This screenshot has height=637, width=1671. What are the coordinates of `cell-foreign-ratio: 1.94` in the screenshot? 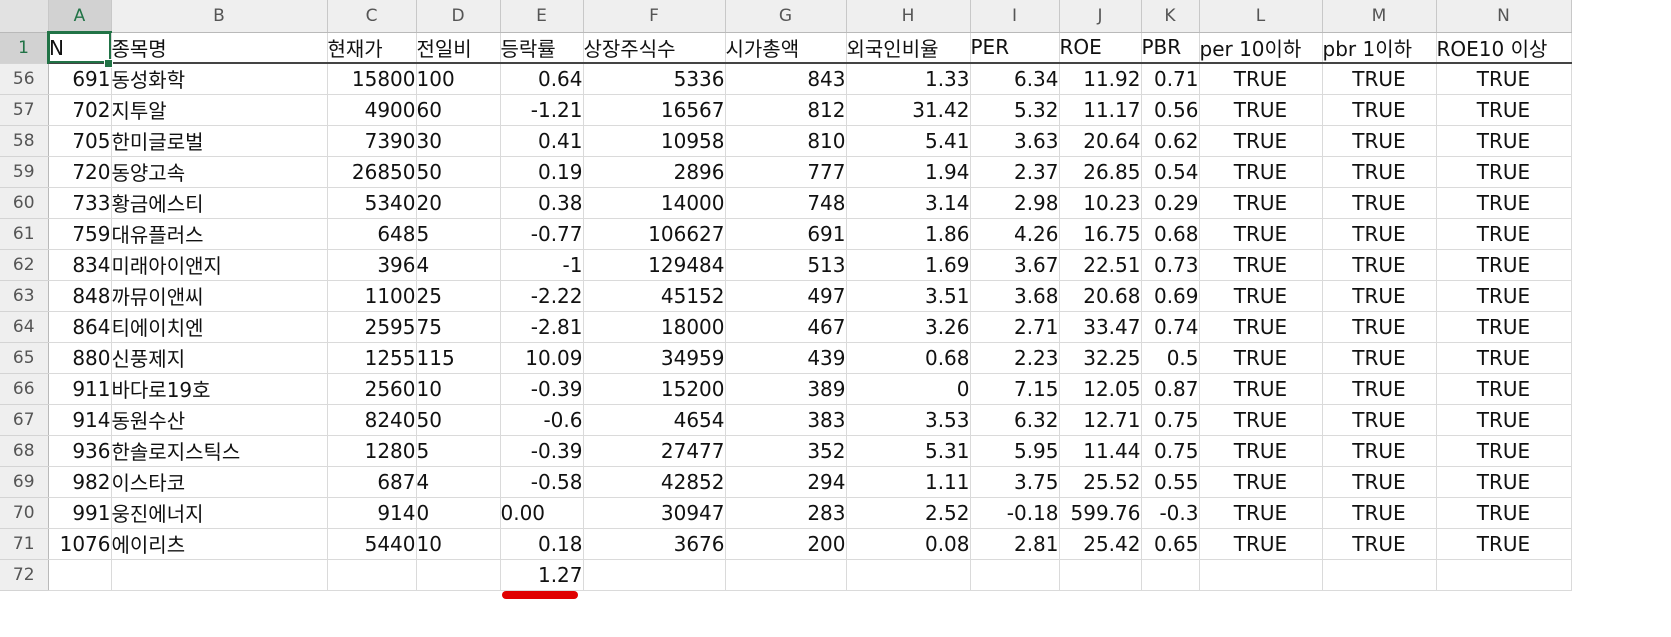 It's located at (908, 172).